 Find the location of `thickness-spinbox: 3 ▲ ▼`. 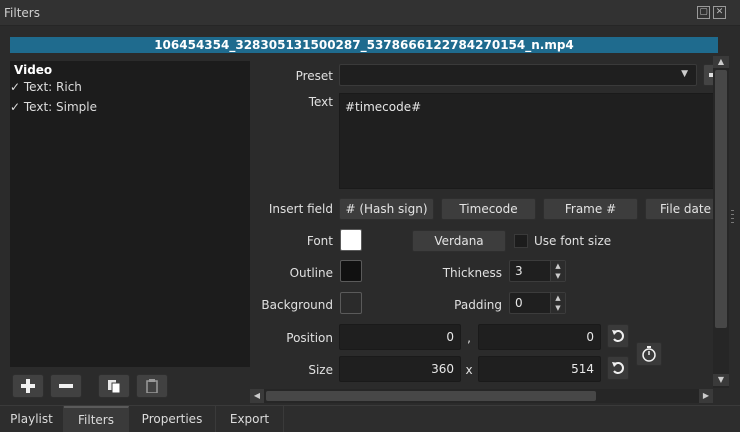

thickness-spinbox: 3 ▲ ▼ is located at coordinates (537, 271).